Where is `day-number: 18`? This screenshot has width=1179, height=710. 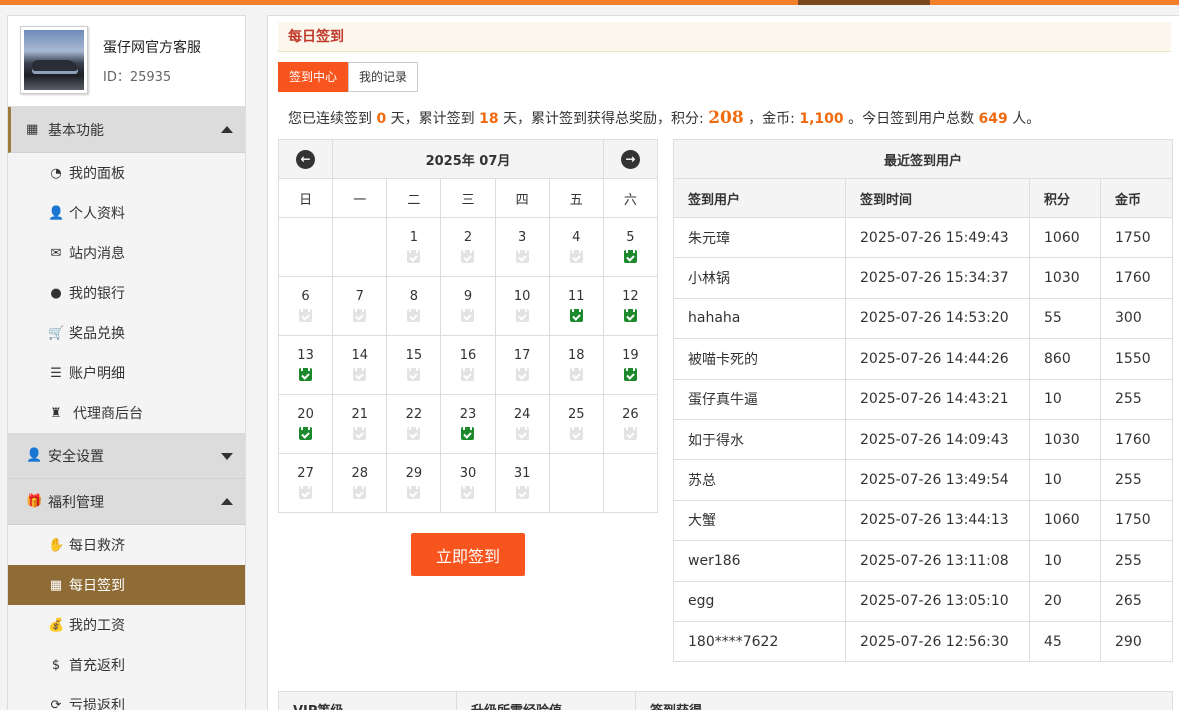 day-number: 18 is located at coordinates (576, 355).